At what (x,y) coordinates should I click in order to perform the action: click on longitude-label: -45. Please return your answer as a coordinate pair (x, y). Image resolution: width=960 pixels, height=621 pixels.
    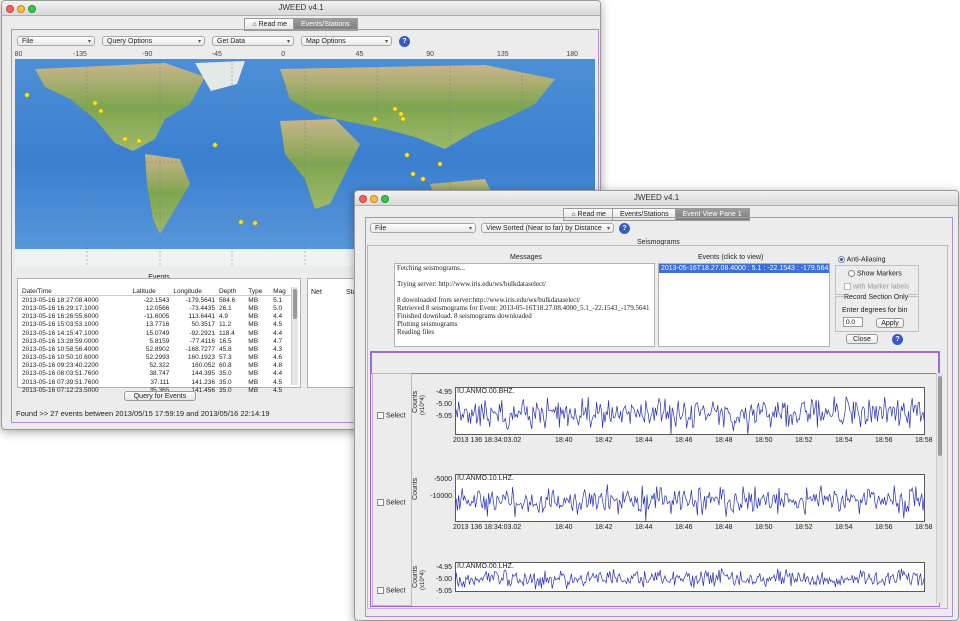
    Looking at the image, I should click on (216, 54).